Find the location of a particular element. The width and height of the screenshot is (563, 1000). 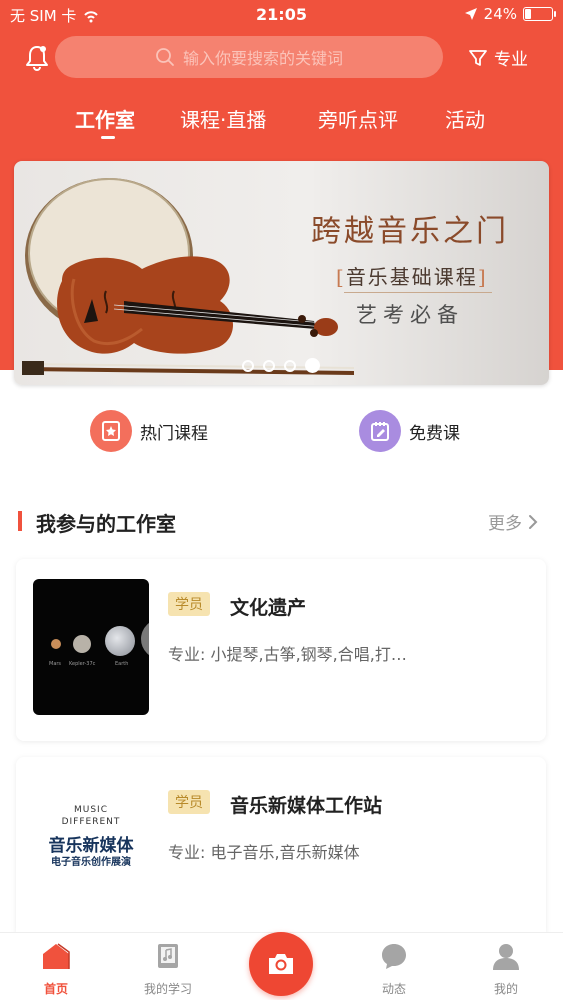

banner-divider is located at coordinates (418, 292).